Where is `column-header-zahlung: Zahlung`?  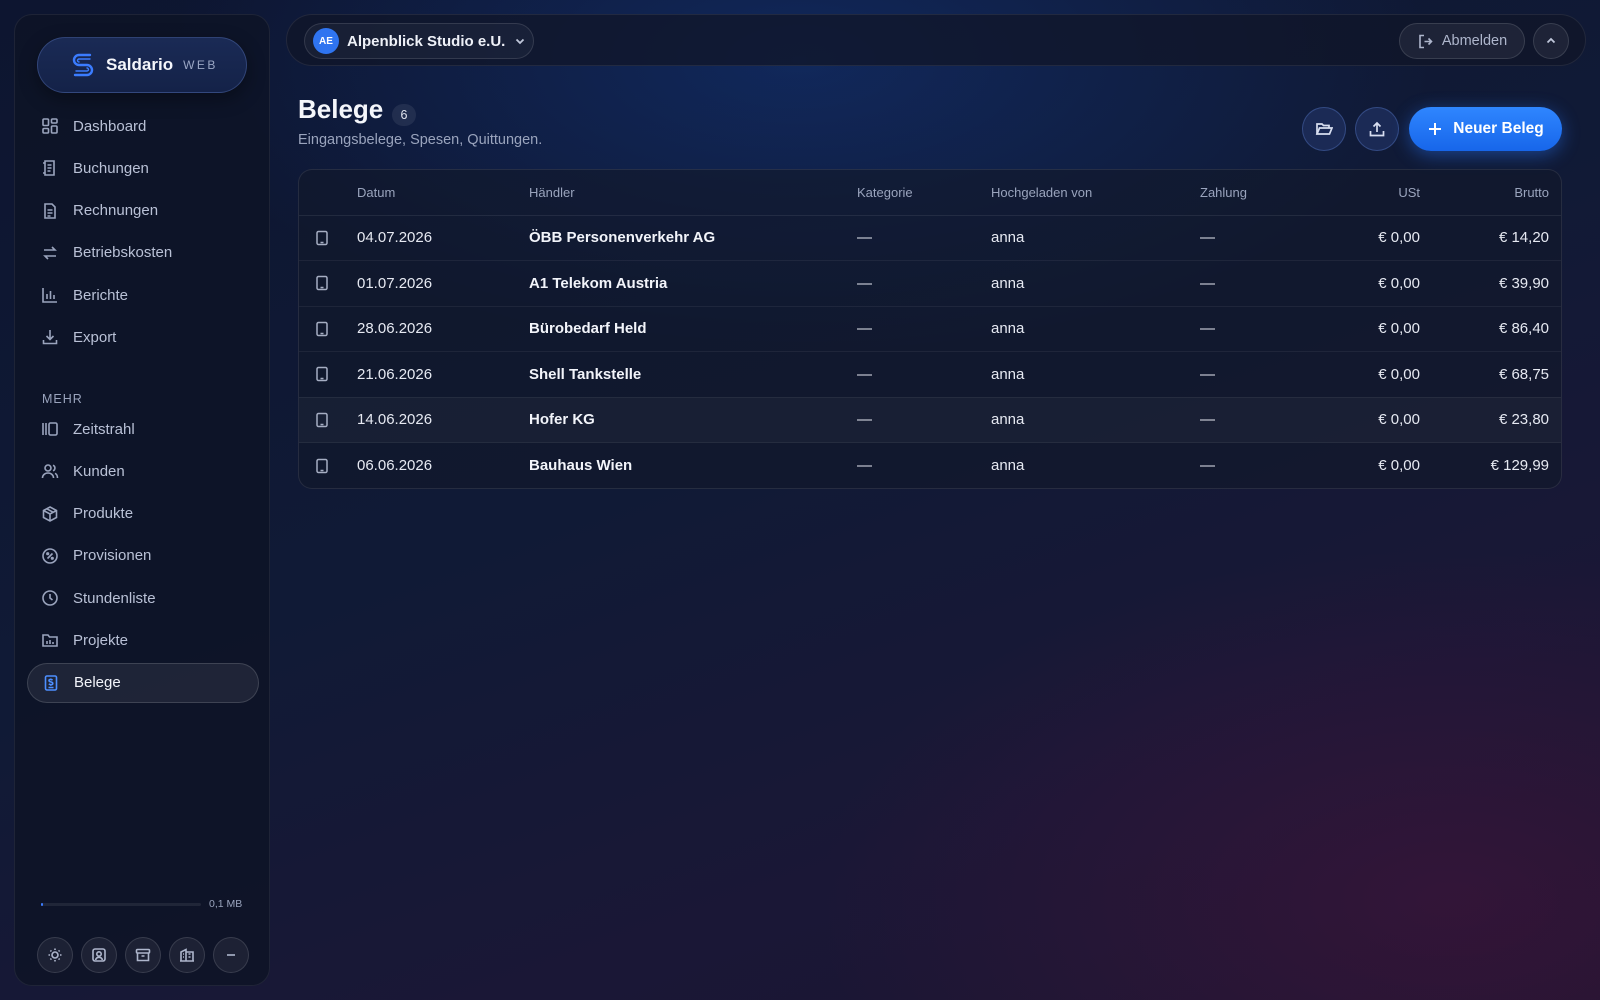
column-header-zahlung: Zahlung is located at coordinates (1265, 193).